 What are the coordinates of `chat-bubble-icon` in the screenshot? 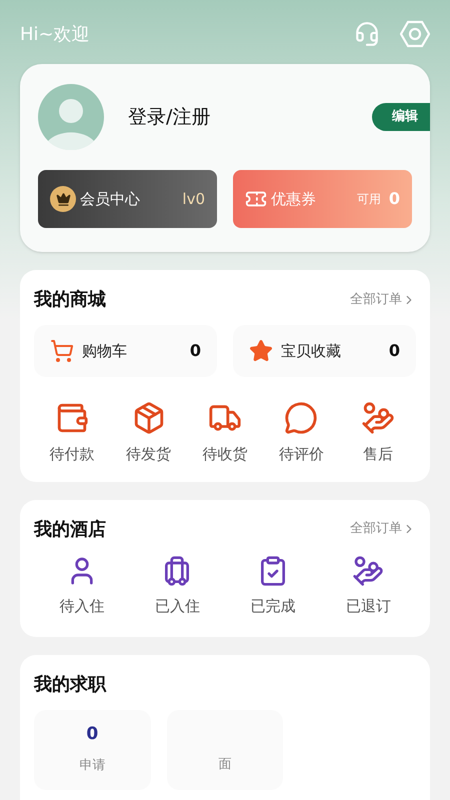 It's located at (301, 418).